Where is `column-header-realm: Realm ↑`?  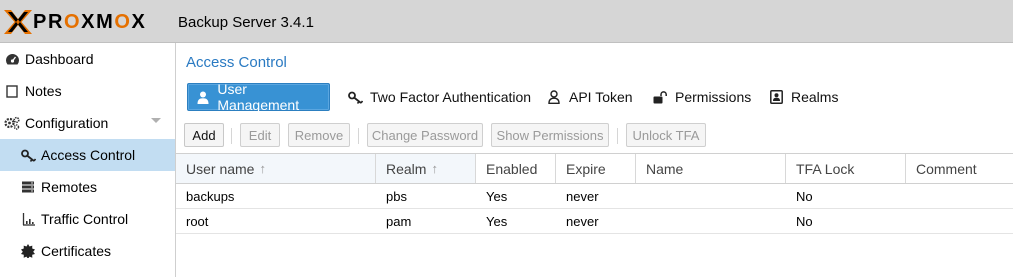
column-header-realm: Realm ↑ is located at coordinates (426, 168).